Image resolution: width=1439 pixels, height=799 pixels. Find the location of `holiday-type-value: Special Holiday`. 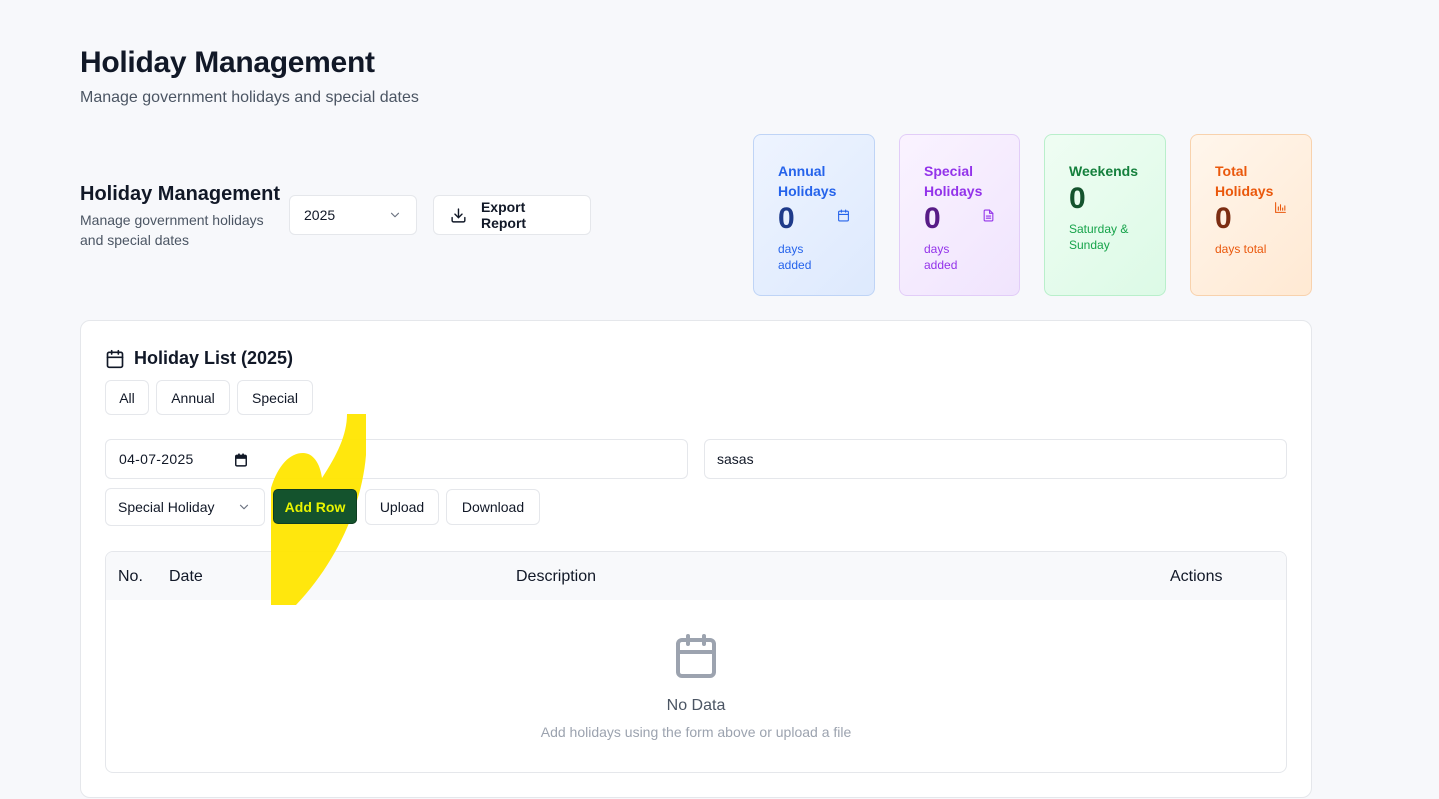

holiday-type-value: Special Holiday is located at coordinates (166, 507).